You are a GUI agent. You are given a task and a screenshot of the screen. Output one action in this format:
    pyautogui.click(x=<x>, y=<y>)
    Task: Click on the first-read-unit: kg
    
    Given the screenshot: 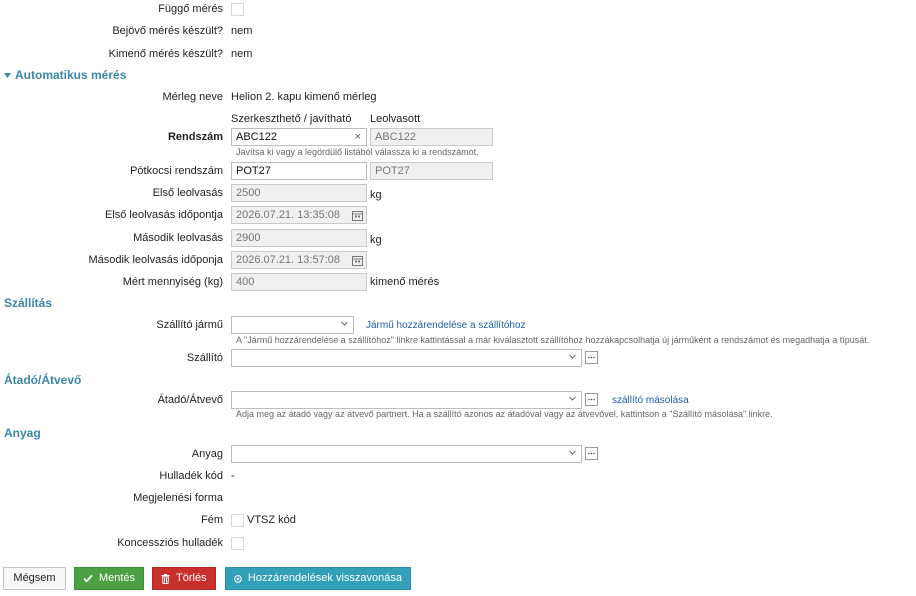 What is the action you would take?
    pyautogui.click(x=376, y=195)
    